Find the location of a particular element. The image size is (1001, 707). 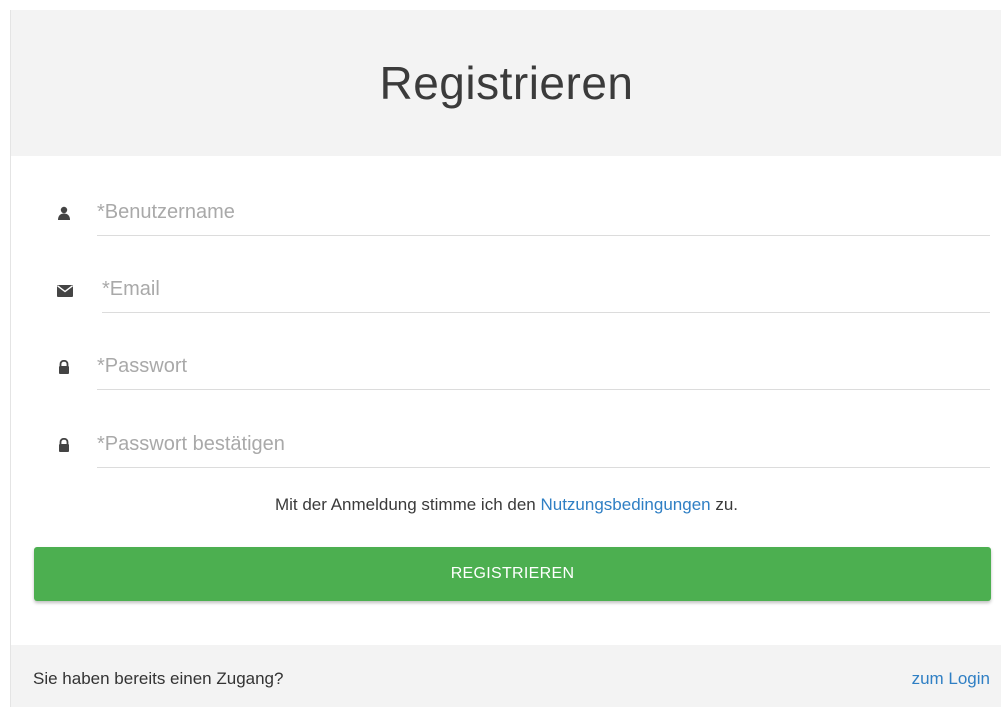

email-field-row is located at coordinates (506, 285).